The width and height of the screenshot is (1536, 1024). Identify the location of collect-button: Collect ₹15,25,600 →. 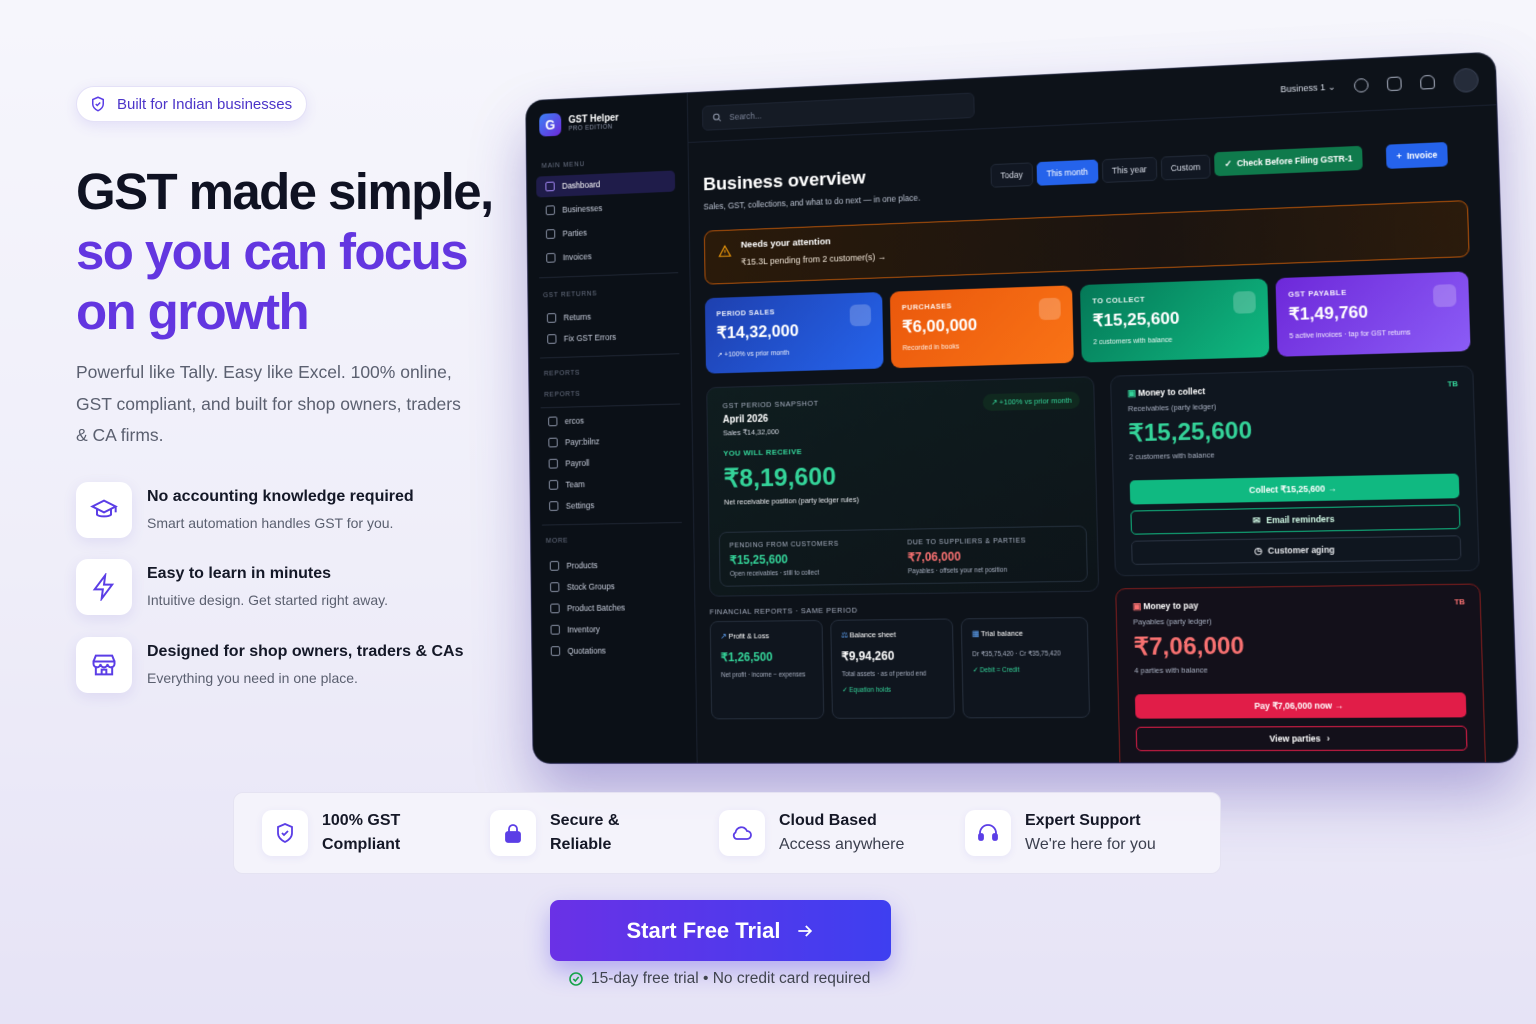
(1294, 489).